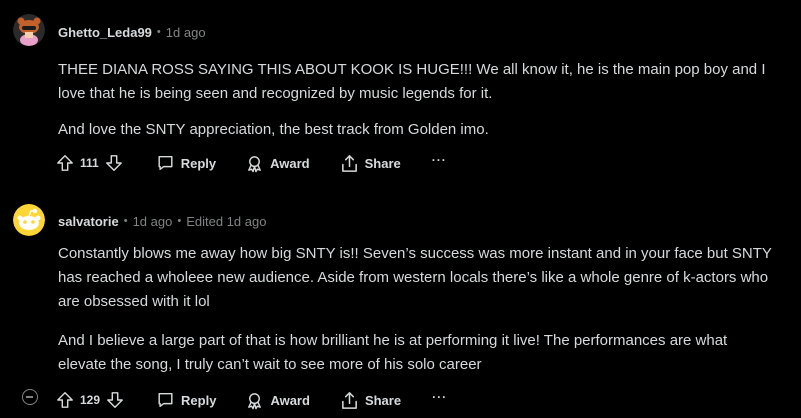 This screenshot has width=801, height=418. I want to click on collapse-minus-icon, so click(30, 397).